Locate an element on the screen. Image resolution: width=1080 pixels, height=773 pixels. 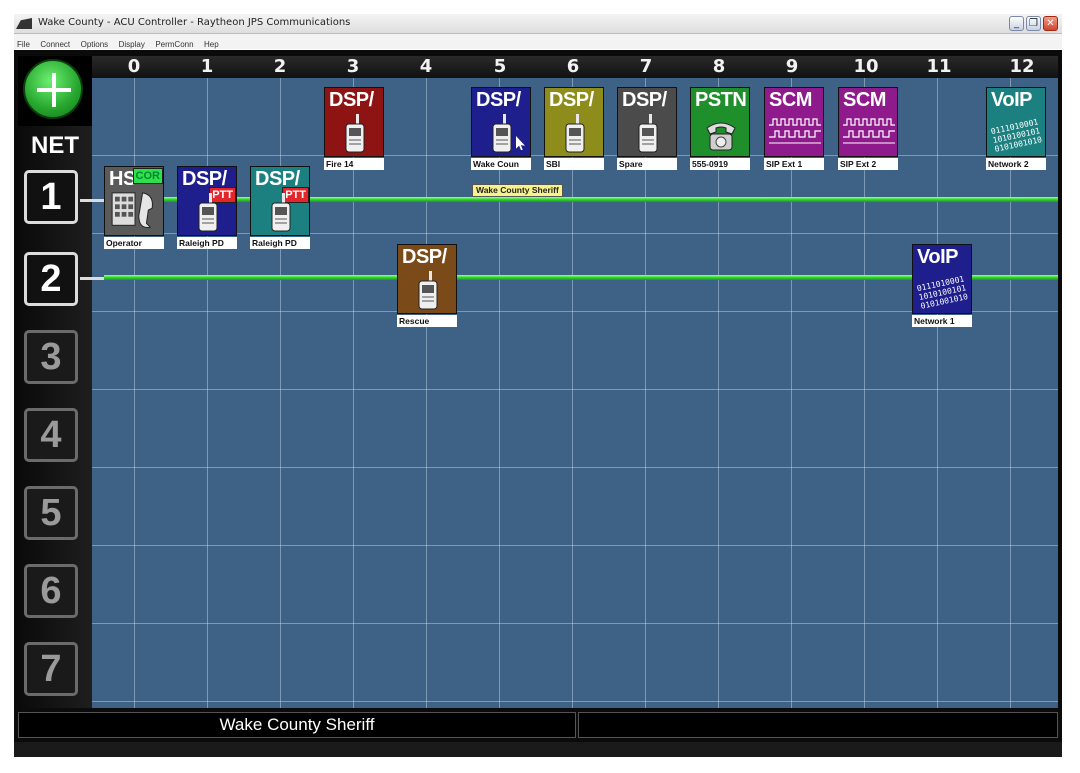
net-button-2: 2 is located at coordinates (51, 279).